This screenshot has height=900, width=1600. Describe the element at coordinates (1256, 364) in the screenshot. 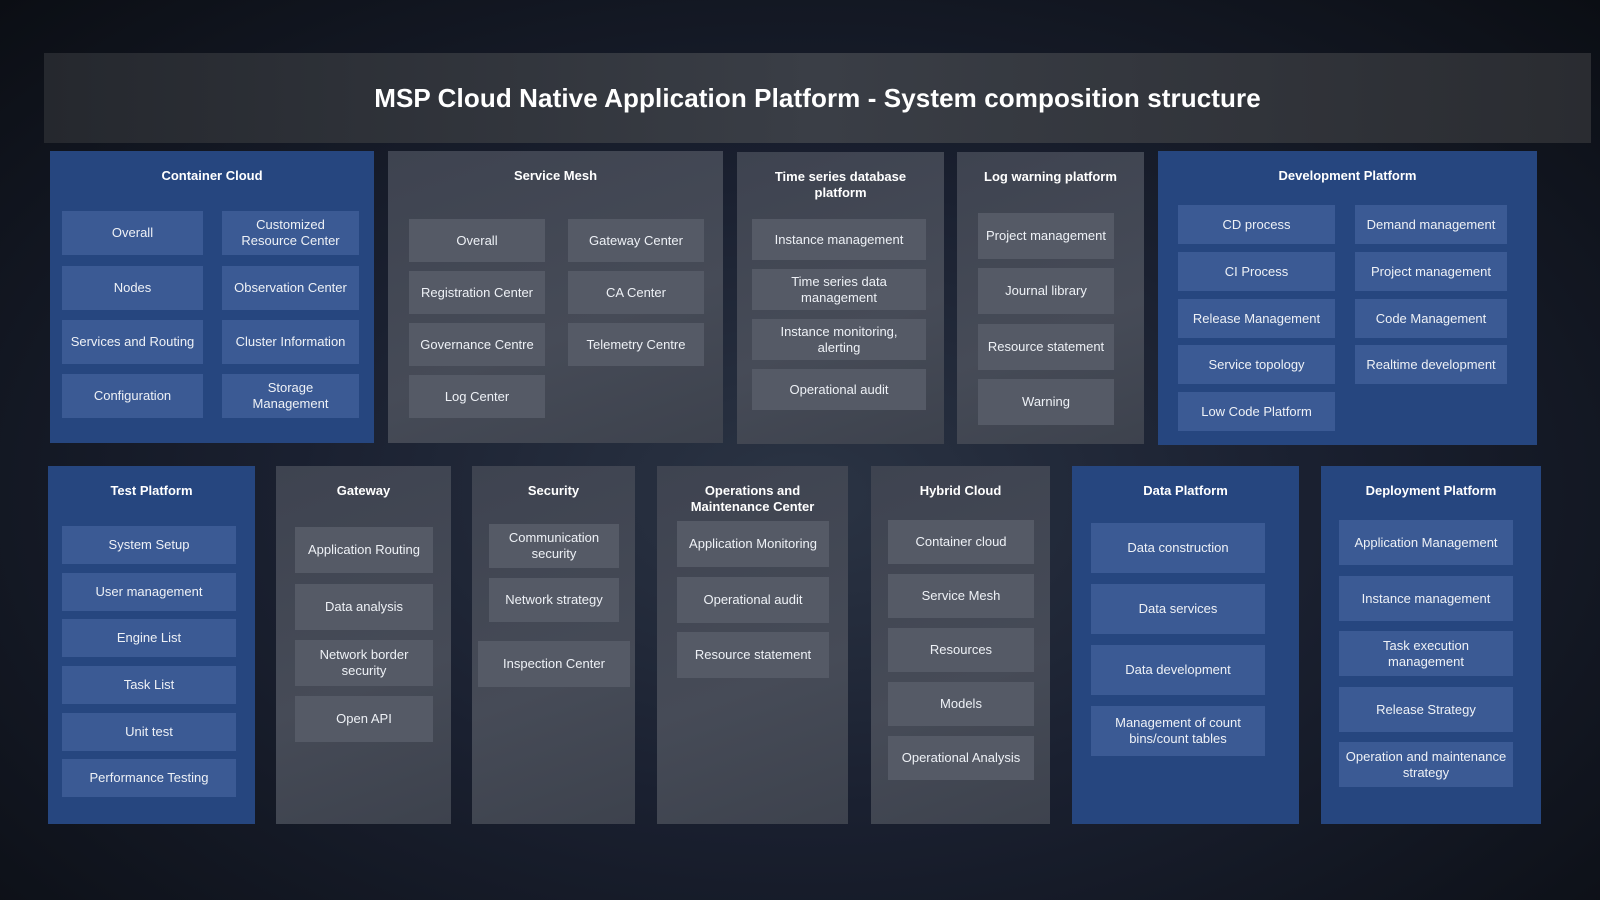

I see `module-service-topology: Service topology` at that location.